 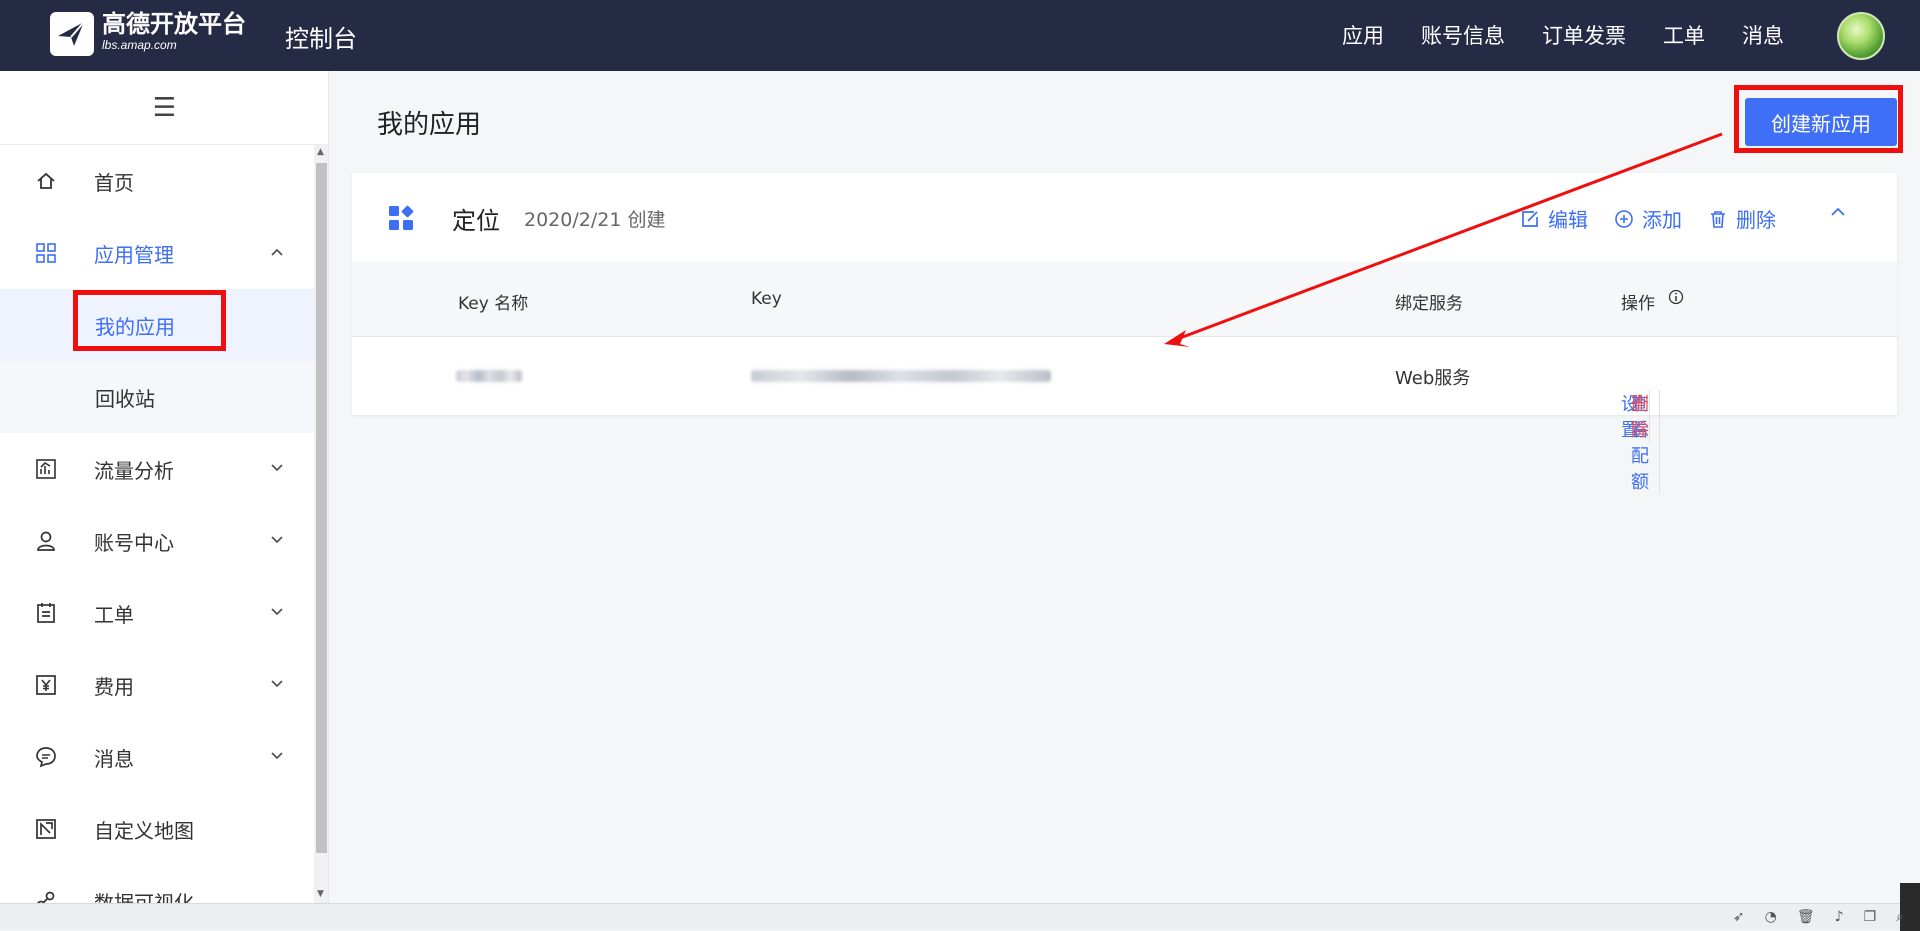 I want to click on col-operations: 操作, so click(x=1638, y=304).